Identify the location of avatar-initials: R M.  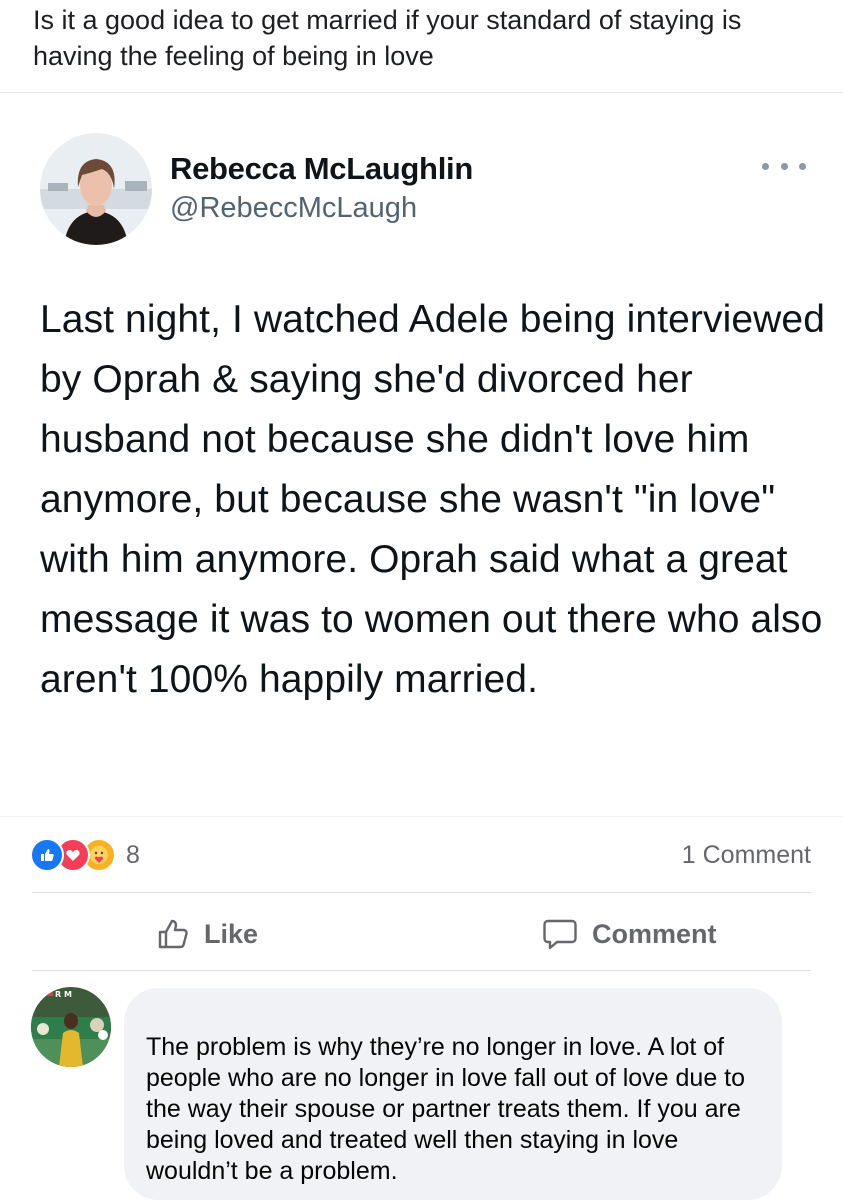
(63, 994).